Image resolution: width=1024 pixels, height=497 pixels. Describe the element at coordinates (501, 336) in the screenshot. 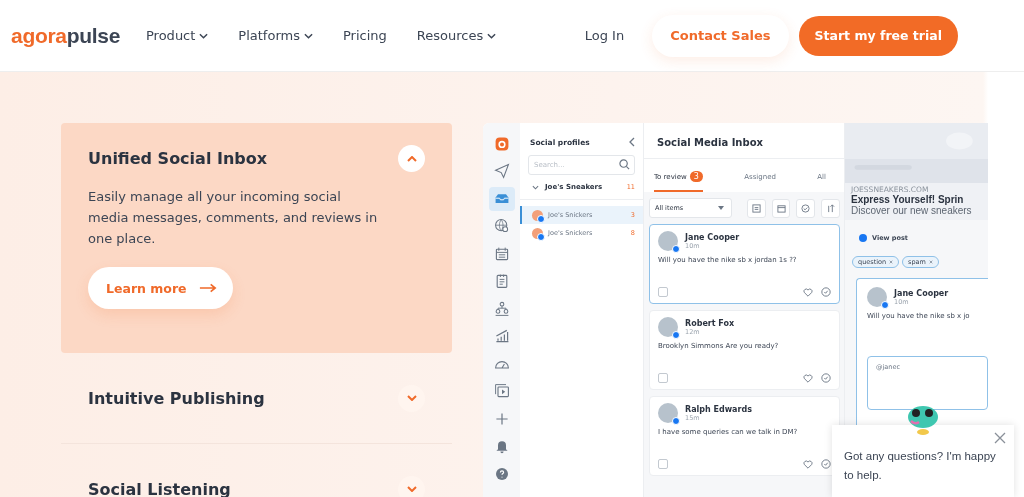

I see `chart-icon` at that location.